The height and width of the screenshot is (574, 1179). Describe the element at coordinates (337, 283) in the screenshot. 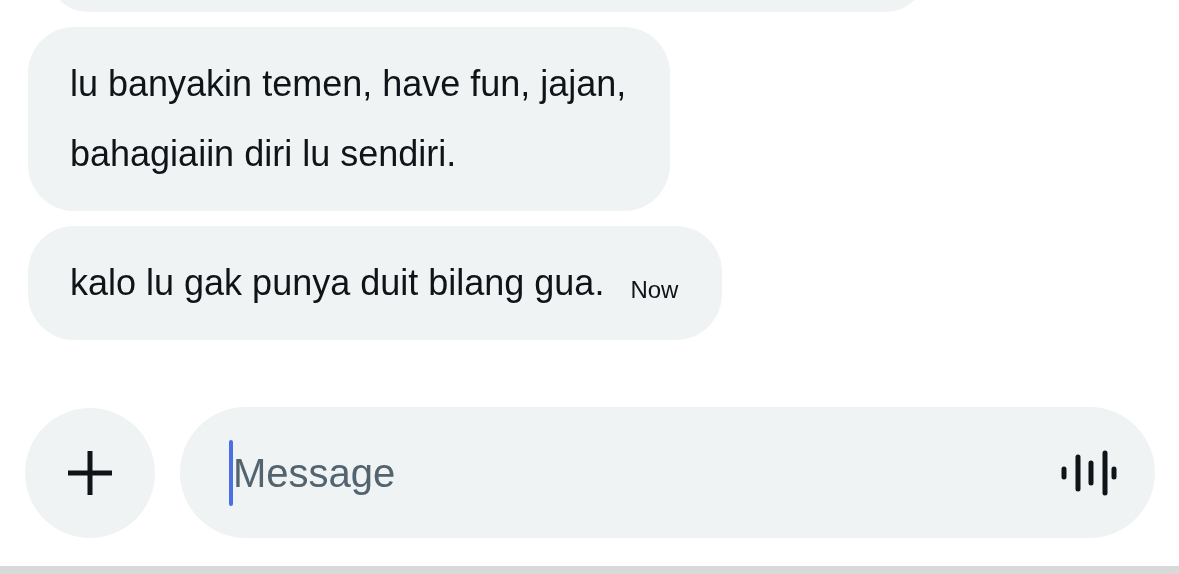

I see `message-text: kalo lu gak punya duit bilang gua.` at that location.